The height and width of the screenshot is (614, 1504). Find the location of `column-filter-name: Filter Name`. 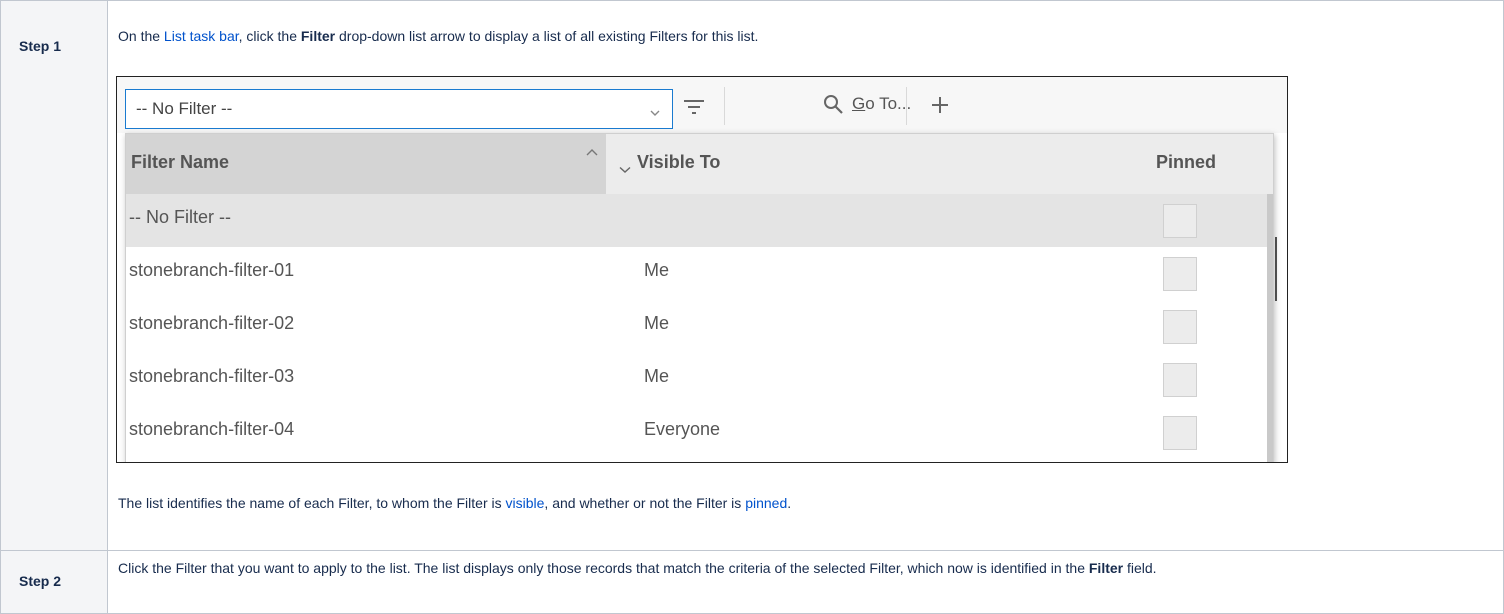

column-filter-name: Filter Name is located at coordinates (180, 162).